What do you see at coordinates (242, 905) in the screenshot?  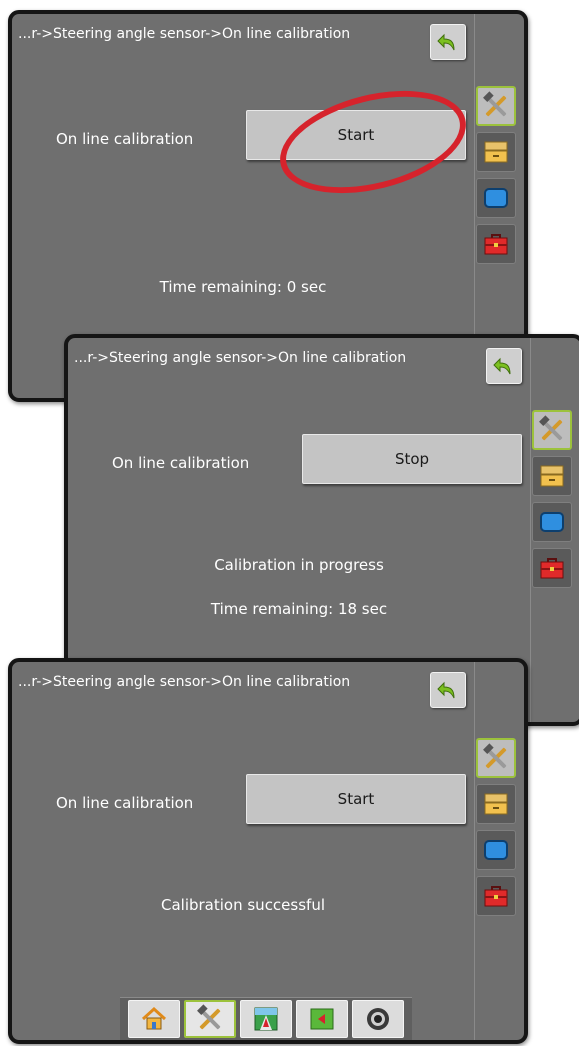 I see `calibration-status-text: Calibration successful` at bounding box center [242, 905].